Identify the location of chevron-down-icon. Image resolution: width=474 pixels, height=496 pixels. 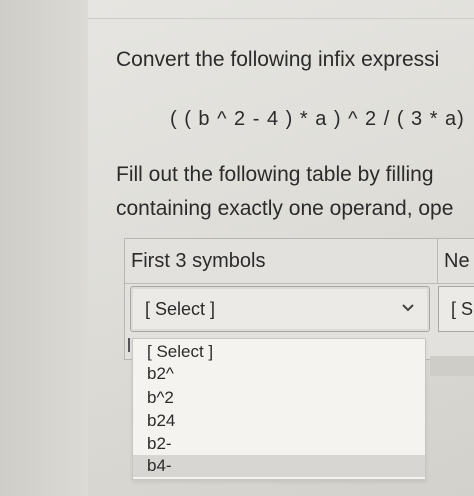
(408, 308).